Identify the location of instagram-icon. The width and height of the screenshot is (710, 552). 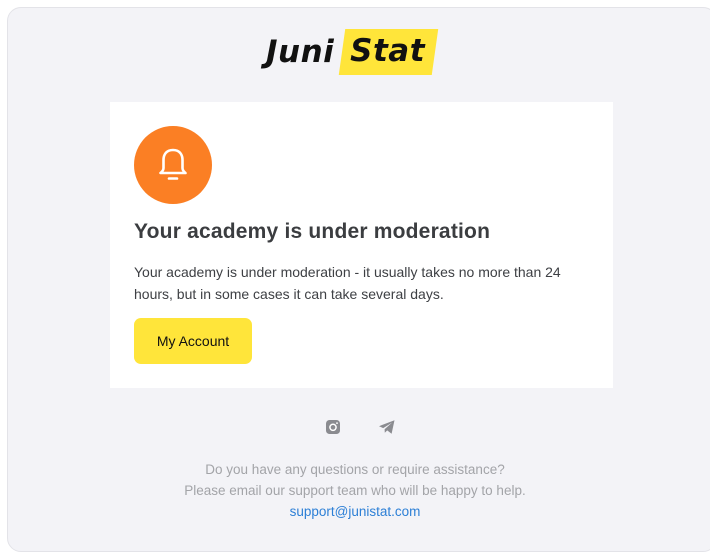
(333, 427).